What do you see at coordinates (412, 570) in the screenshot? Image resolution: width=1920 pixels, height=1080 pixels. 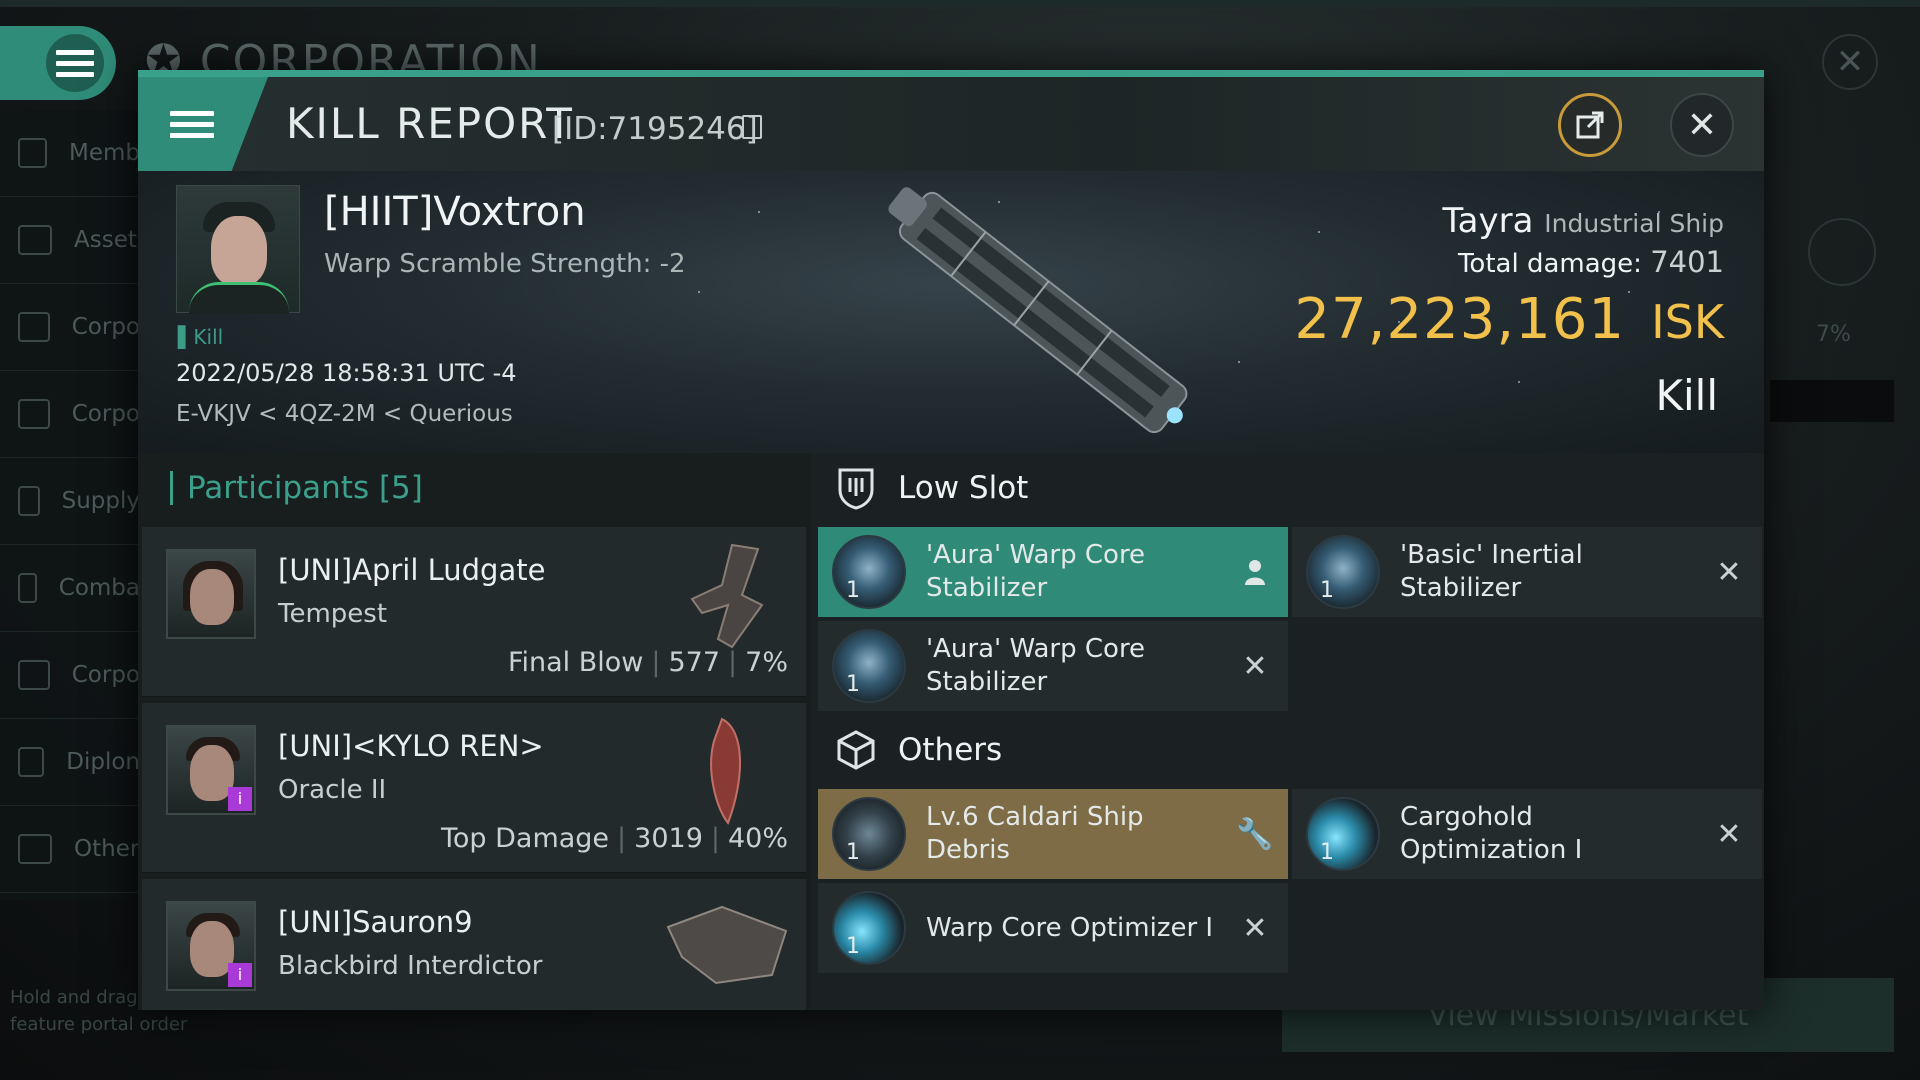 I see `participant-name: [UNI]April Ludgate` at bounding box center [412, 570].